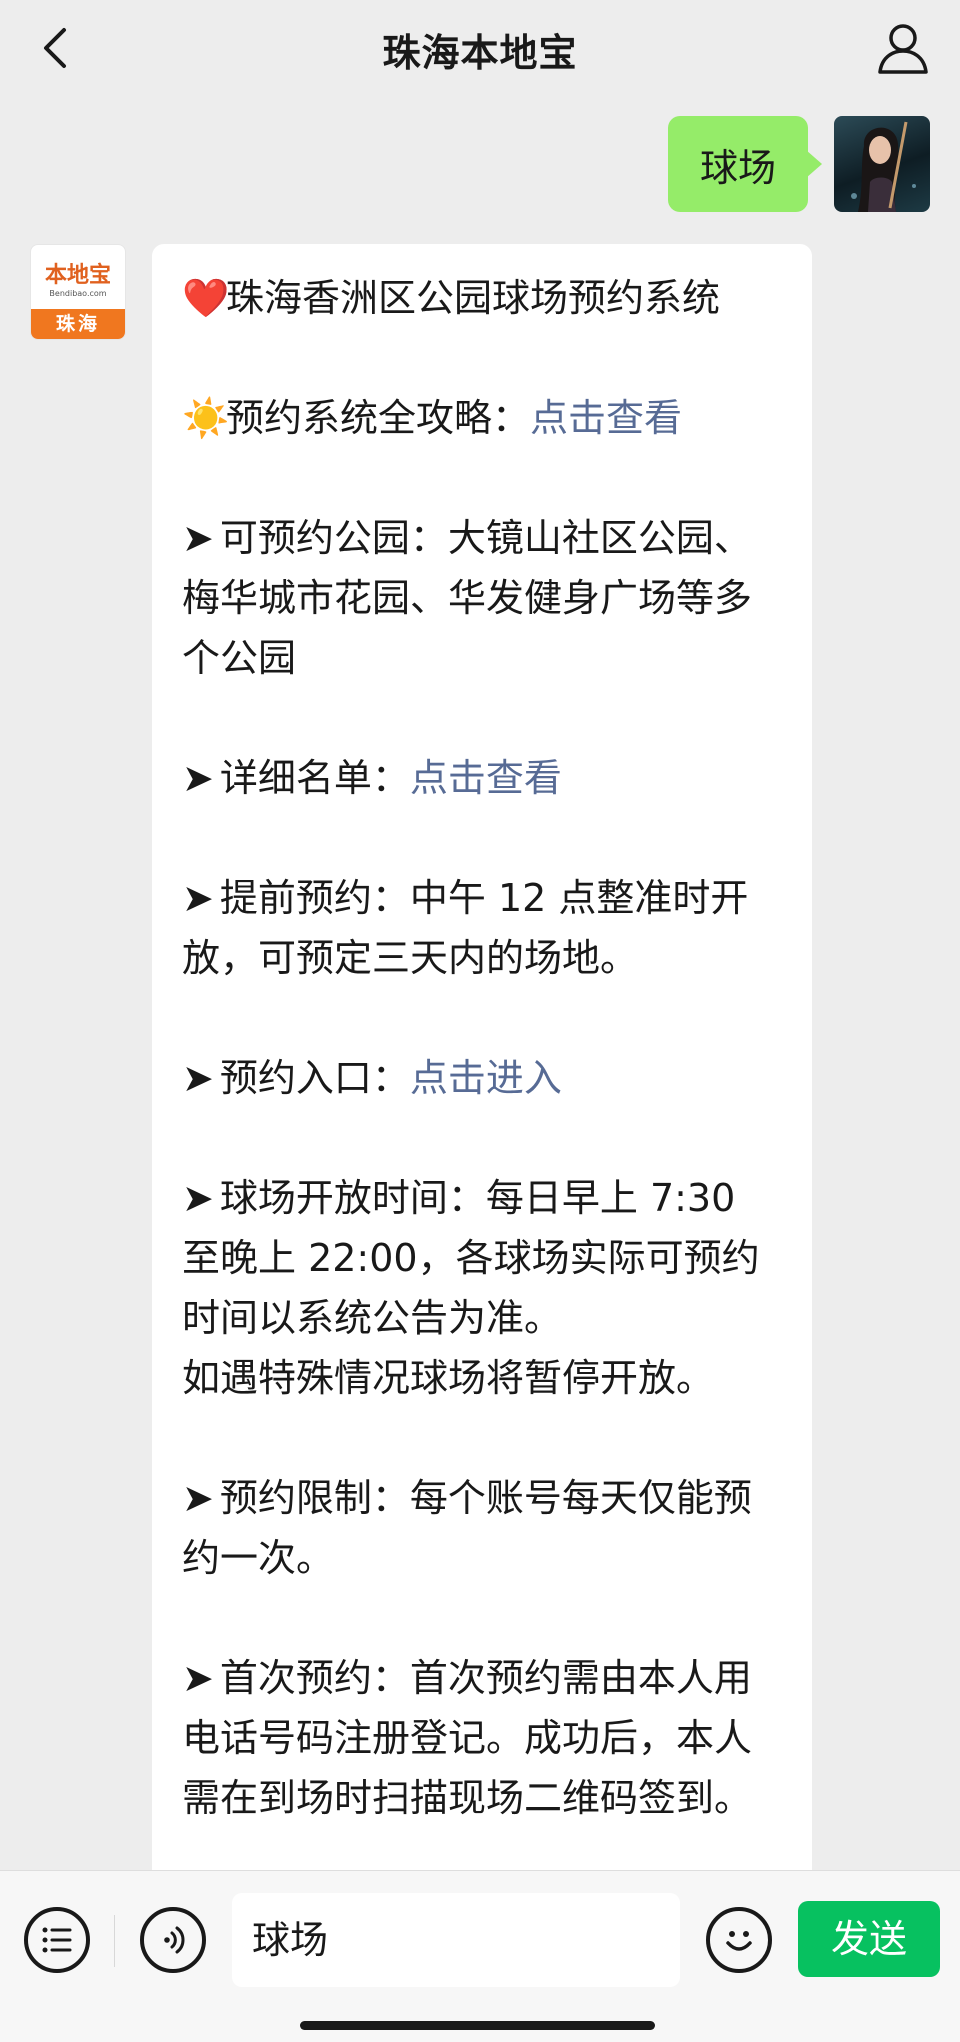 The height and width of the screenshot is (2042, 960). What do you see at coordinates (378, 418) in the screenshot?
I see `guide-label: 预约系统全攻略：` at bounding box center [378, 418].